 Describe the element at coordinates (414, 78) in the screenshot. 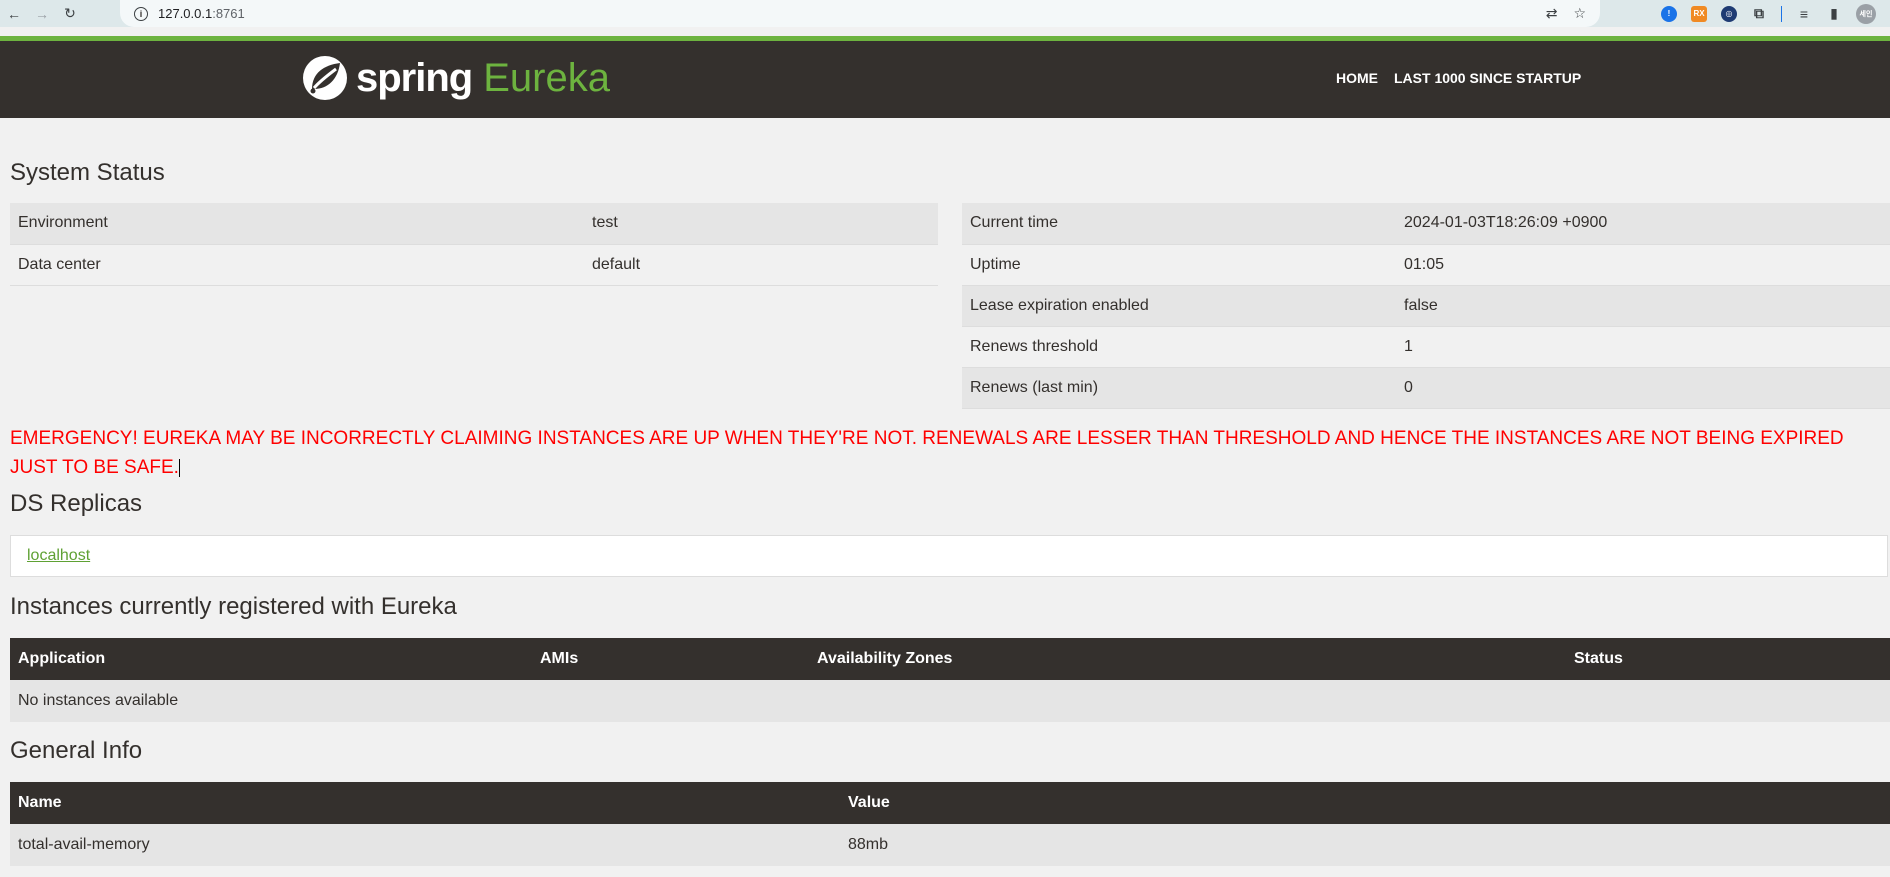

I see `brand-spring-text: spring` at that location.